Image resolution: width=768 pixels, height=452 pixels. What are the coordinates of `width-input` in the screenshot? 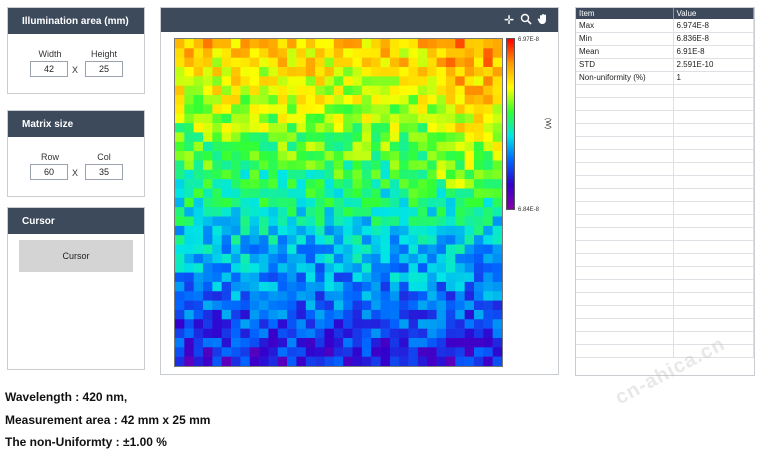 It's located at (49, 69).